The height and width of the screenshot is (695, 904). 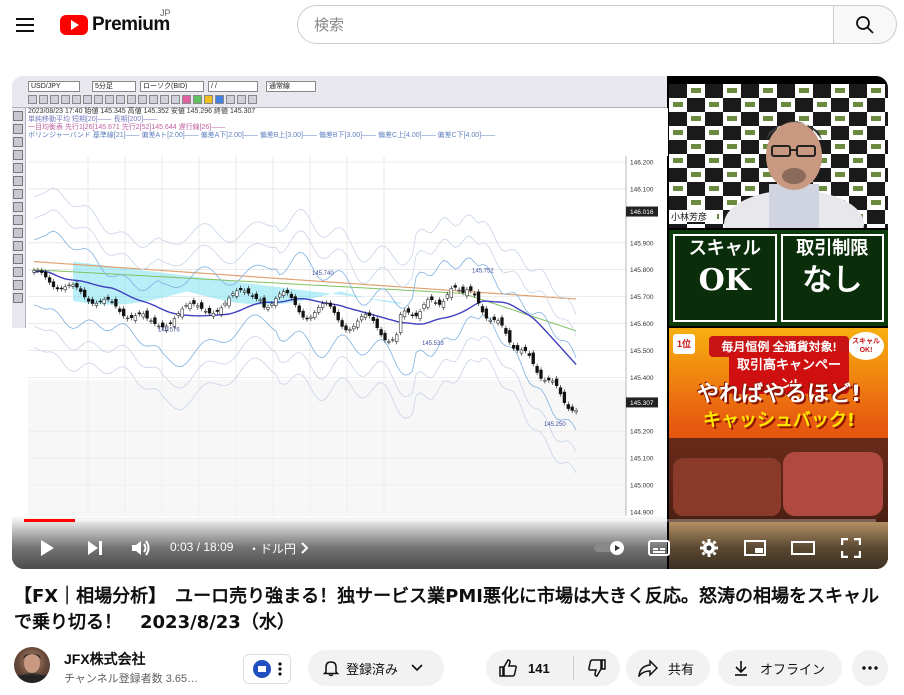 I want to click on subtitles-button, so click(x=659, y=548).